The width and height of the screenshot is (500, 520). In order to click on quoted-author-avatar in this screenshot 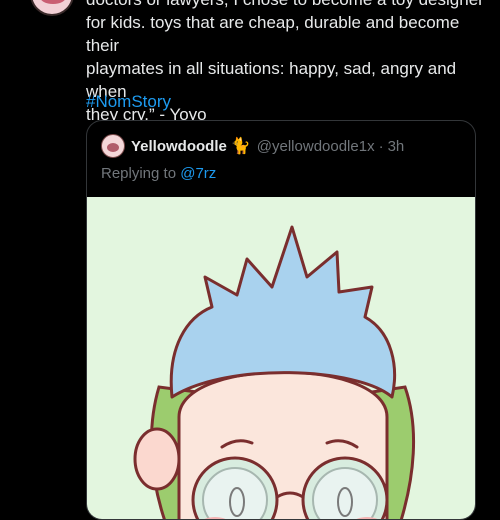, I will do `click(113, 146)`.